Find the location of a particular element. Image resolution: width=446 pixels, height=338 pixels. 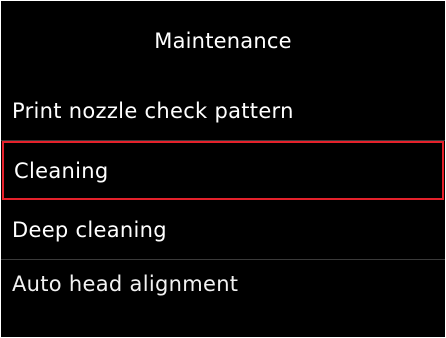

menu-item-label: Auto head alignment is located at coordinates (125, 284).